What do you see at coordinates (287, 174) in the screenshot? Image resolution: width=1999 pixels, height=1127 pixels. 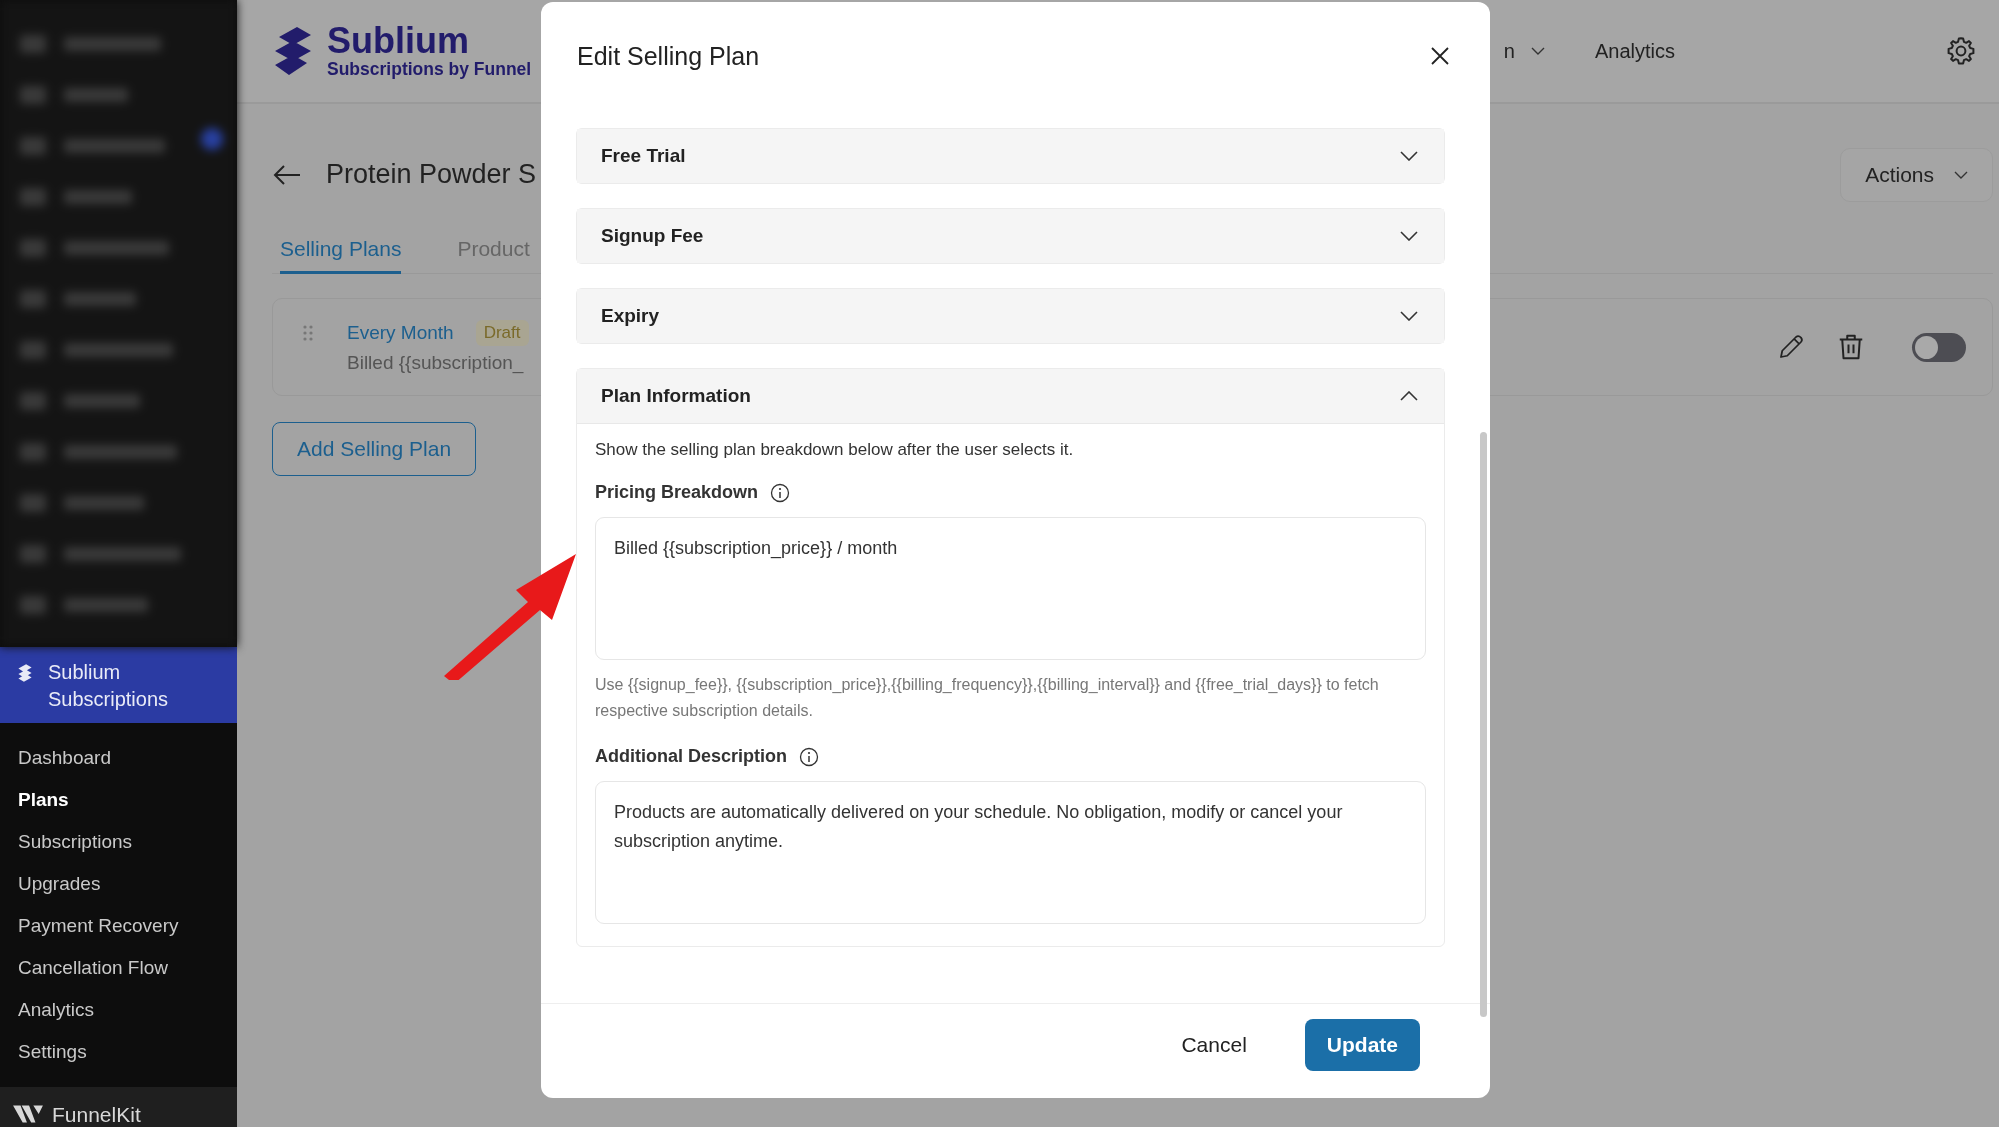 I see `back-arrow-icon` at bounding box center [287, 174].